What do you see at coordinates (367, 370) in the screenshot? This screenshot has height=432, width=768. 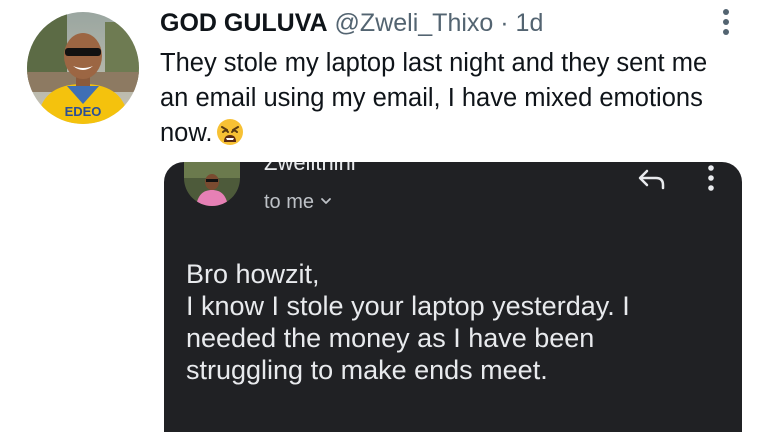 I see `email-body-line: struggling to make ends meet.` at bounding box center [367, 370].